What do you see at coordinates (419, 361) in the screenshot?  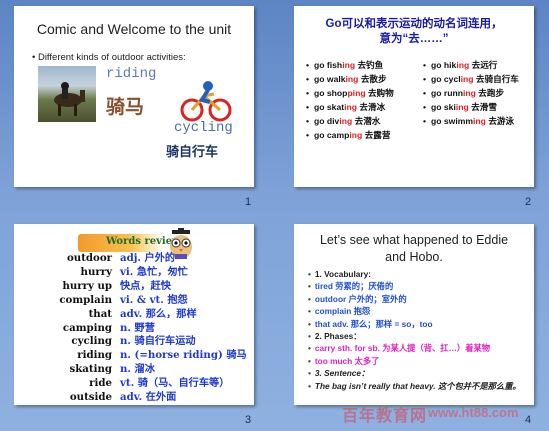 I see `list-item: too much 太多了` at bounding box center [419, 361].